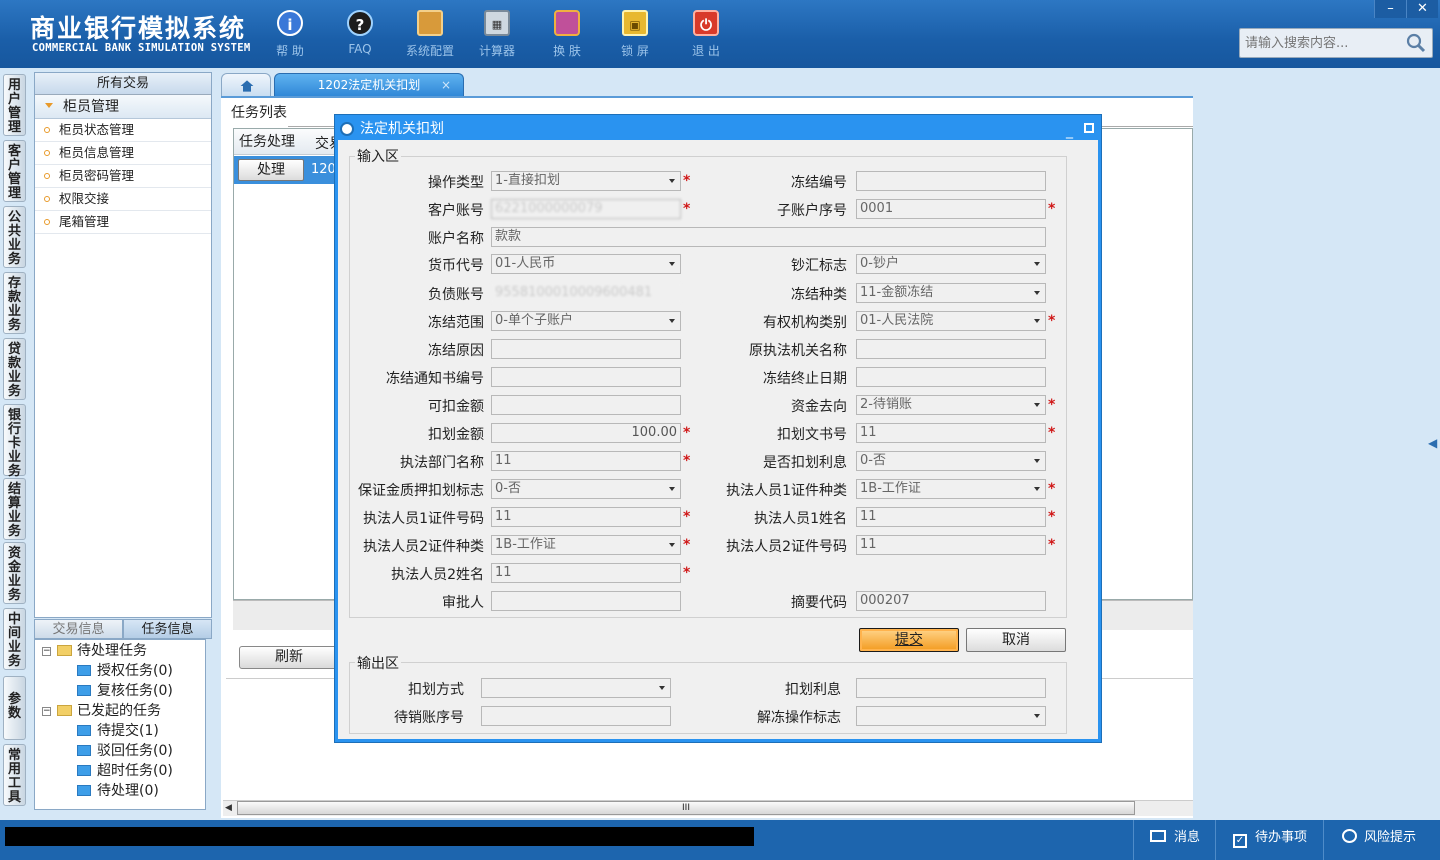 The width and height of the screenshot is (1440, 860). Describe the element at coordinates (128, 731) in the screenshot. I see `node-label: 待提交(1)` at that location.